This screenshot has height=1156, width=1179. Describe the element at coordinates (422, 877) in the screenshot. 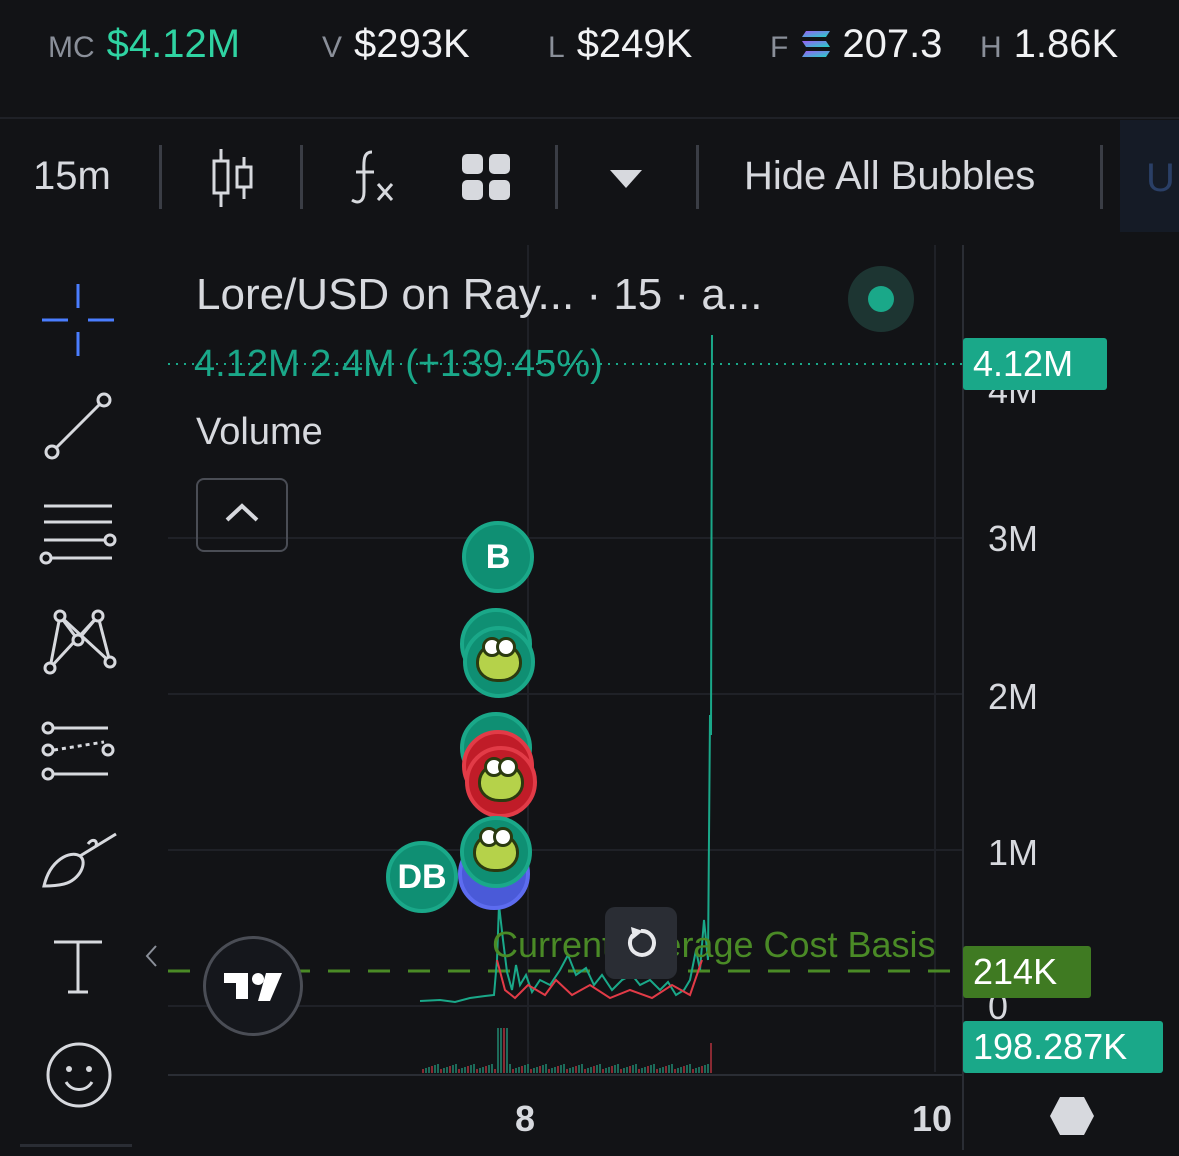

I see `bubble-db: DB` at that location.